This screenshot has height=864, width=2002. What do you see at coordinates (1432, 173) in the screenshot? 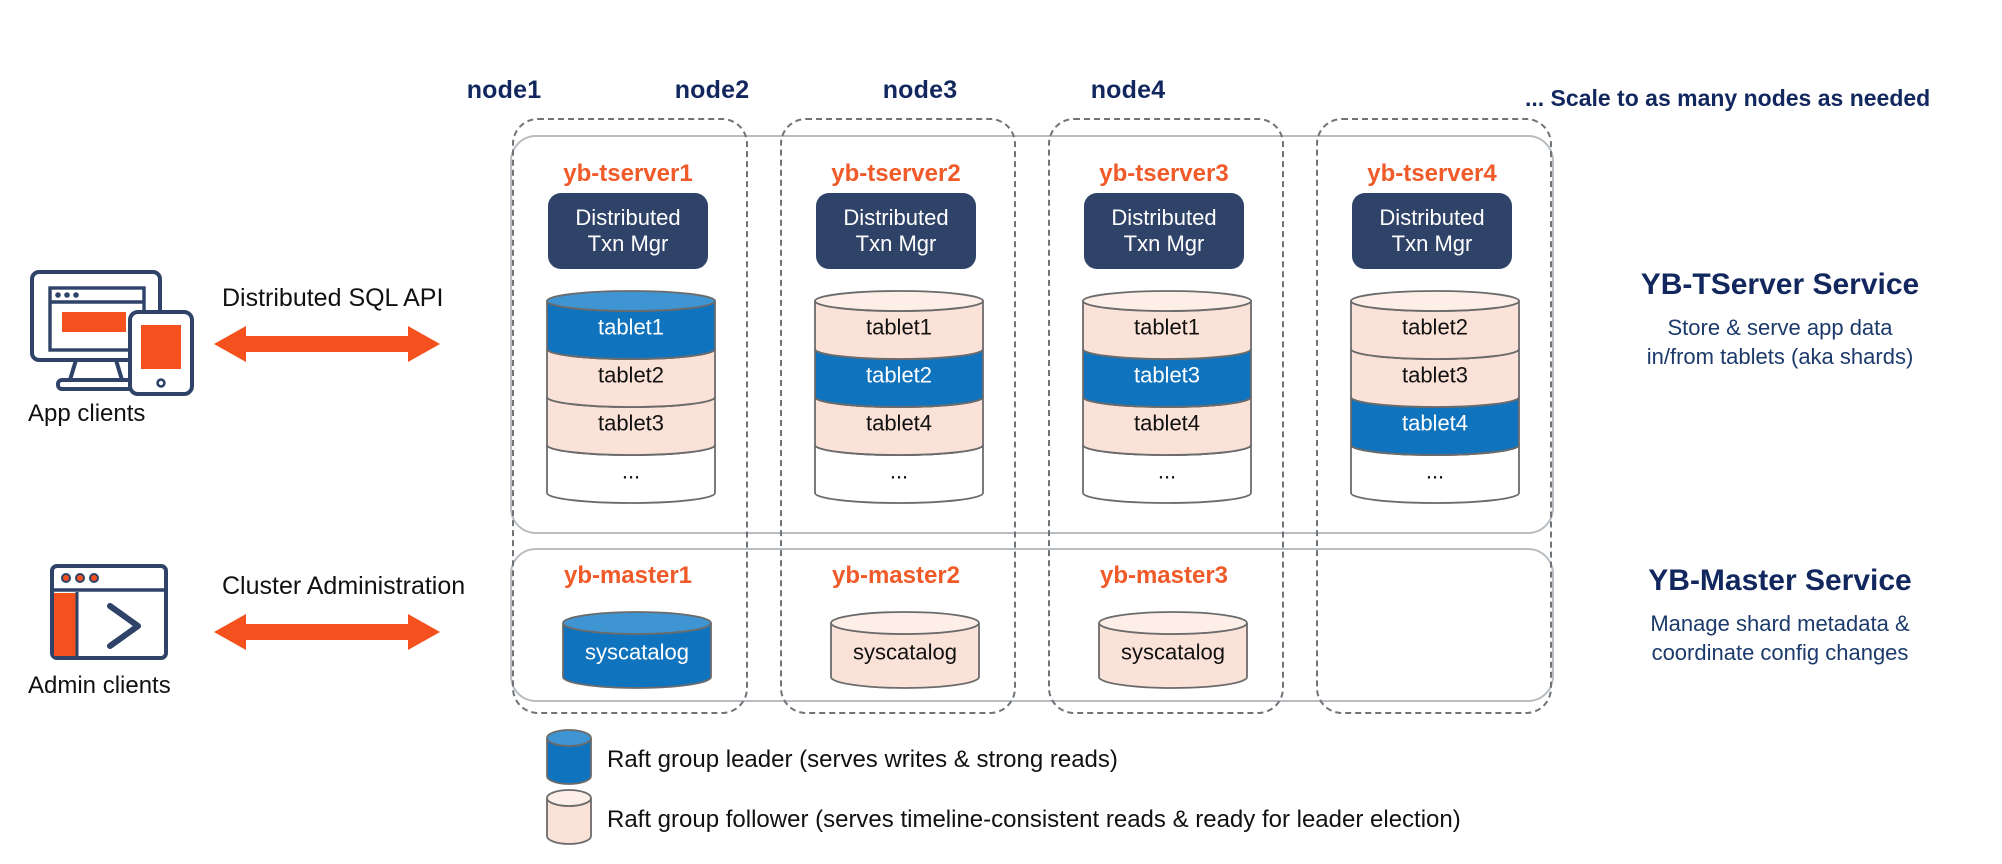
I see `tserver-name-4: yb-tserver4` at bounding box center [1432, 173].